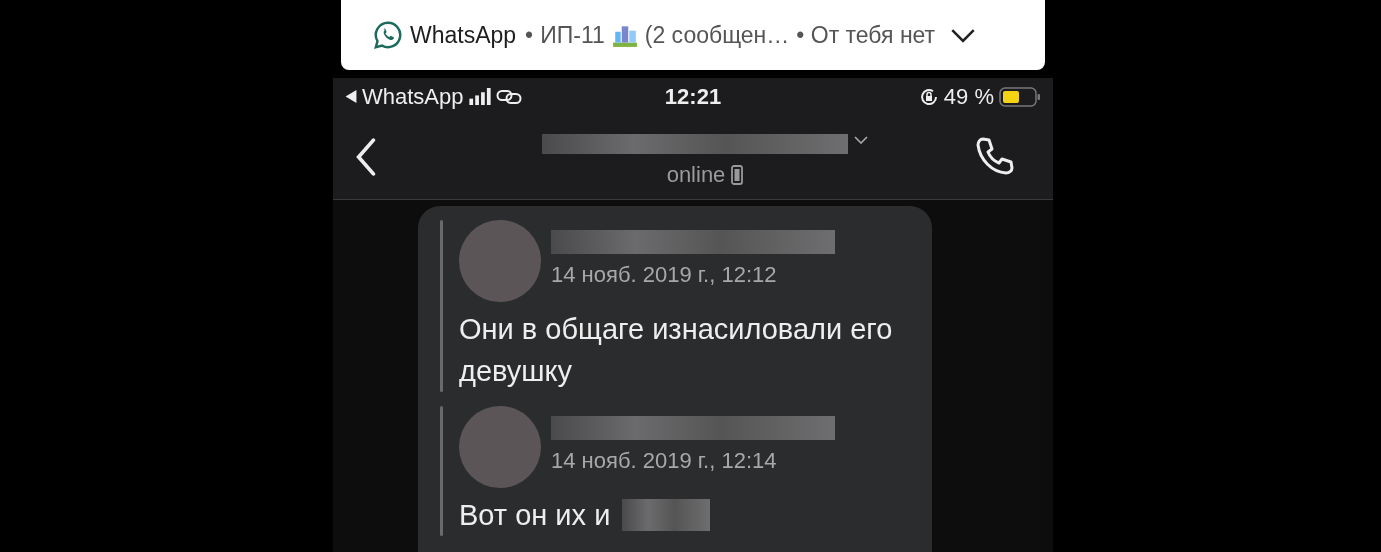 This screenshot has height=552, width=1381. Describe the element at coordinates (413, 96) in the screenshot. I see `back-app-label: WhatsApp` at that location.